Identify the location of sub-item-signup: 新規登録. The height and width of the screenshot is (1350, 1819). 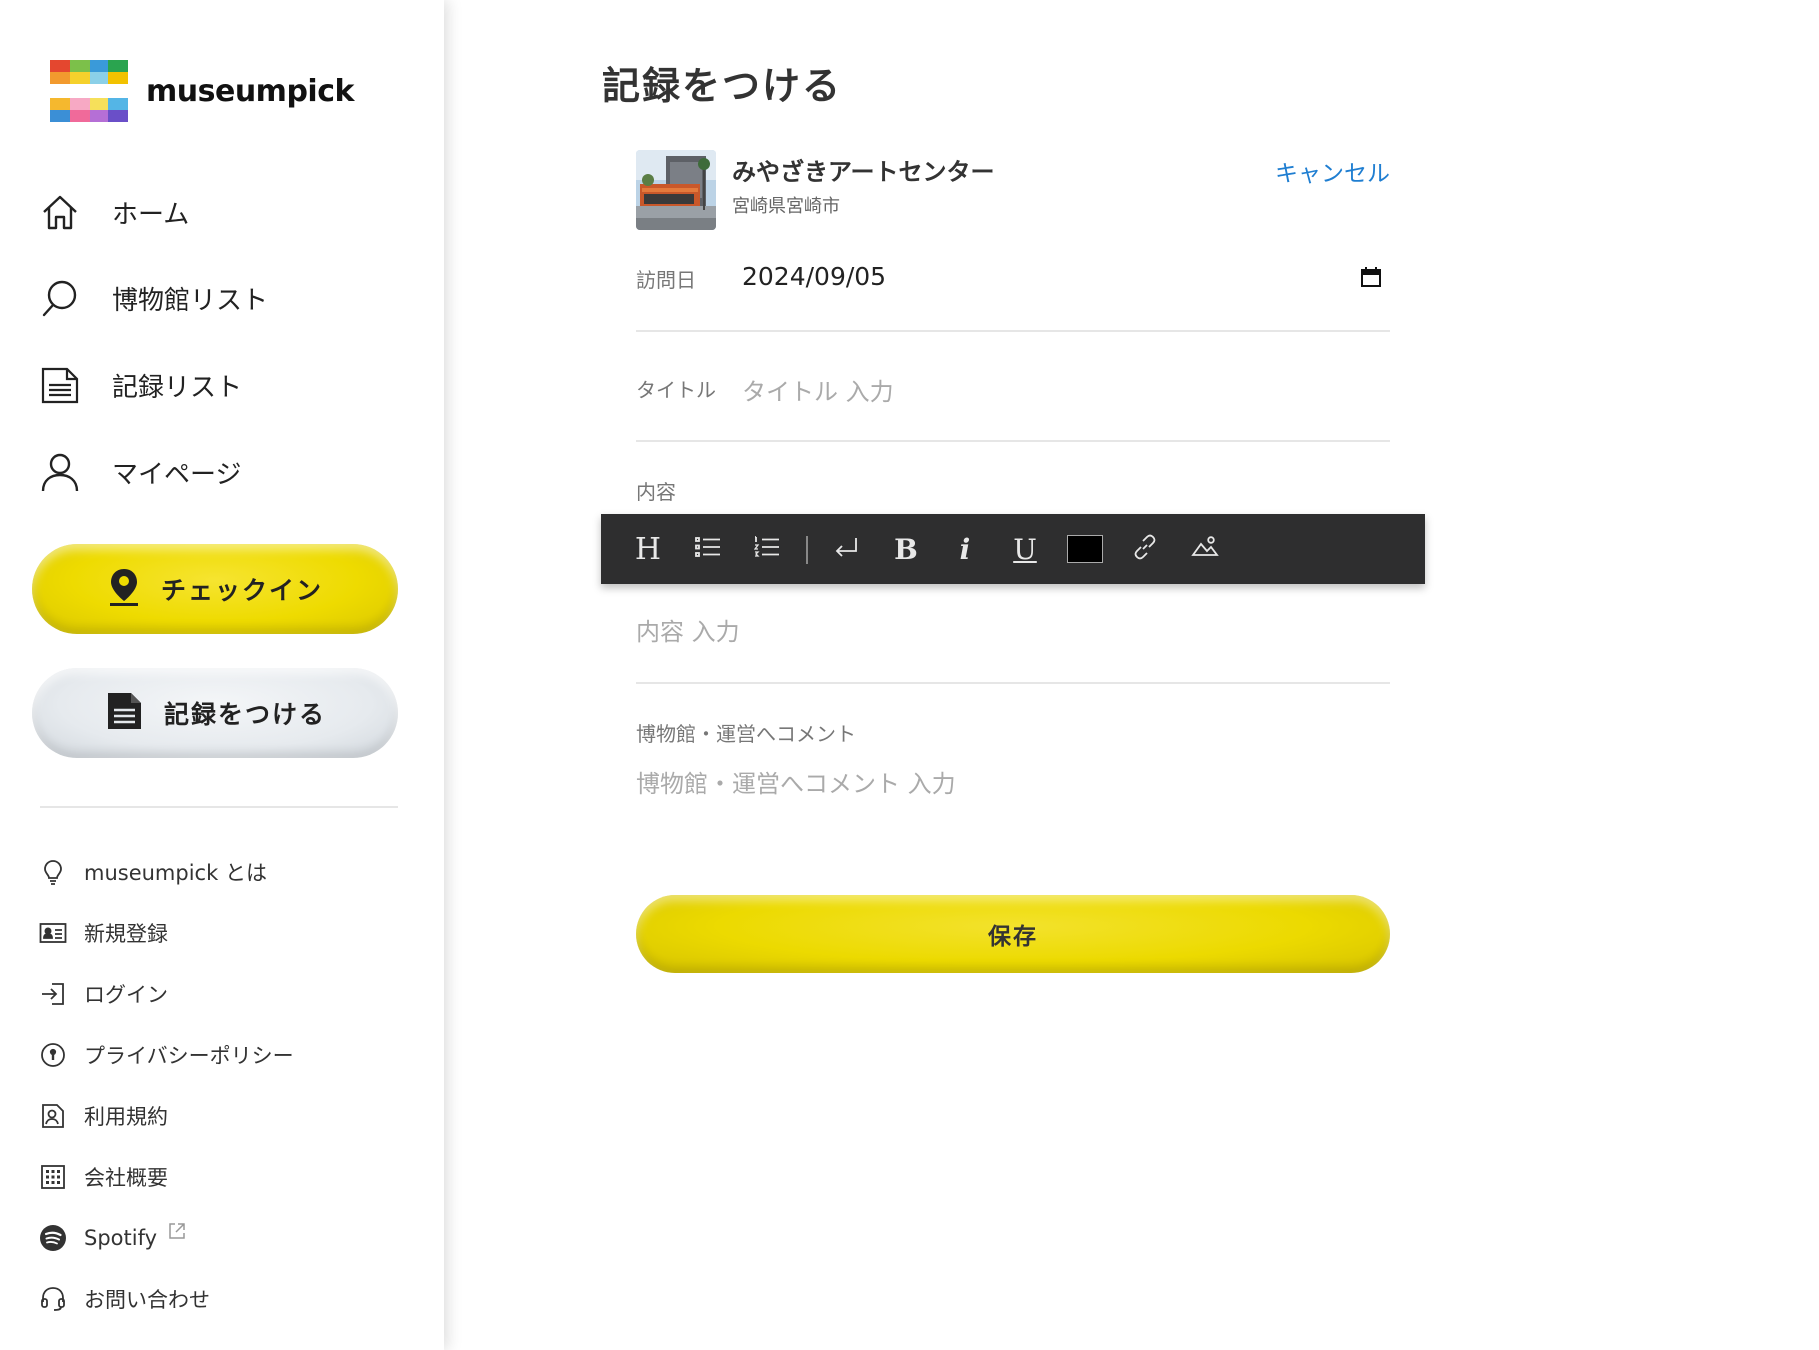
(103, 933).